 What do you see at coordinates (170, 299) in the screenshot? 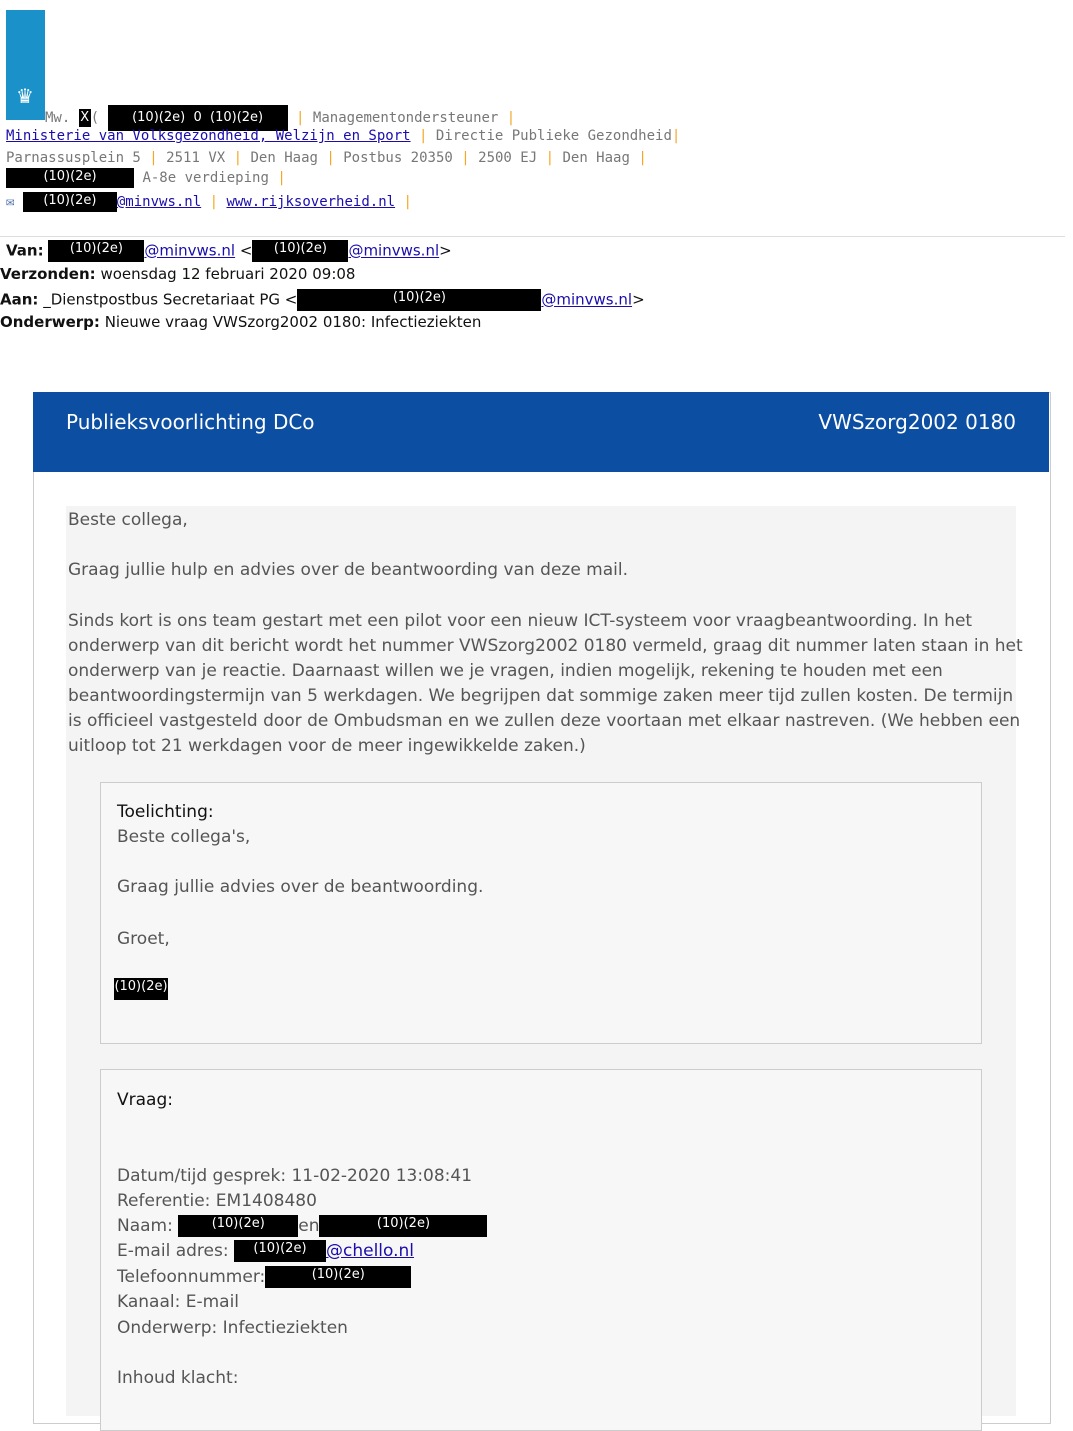
I see `to-value: _Dienstpostbus Secretariaat PG <` at bounding box center [170, 299].